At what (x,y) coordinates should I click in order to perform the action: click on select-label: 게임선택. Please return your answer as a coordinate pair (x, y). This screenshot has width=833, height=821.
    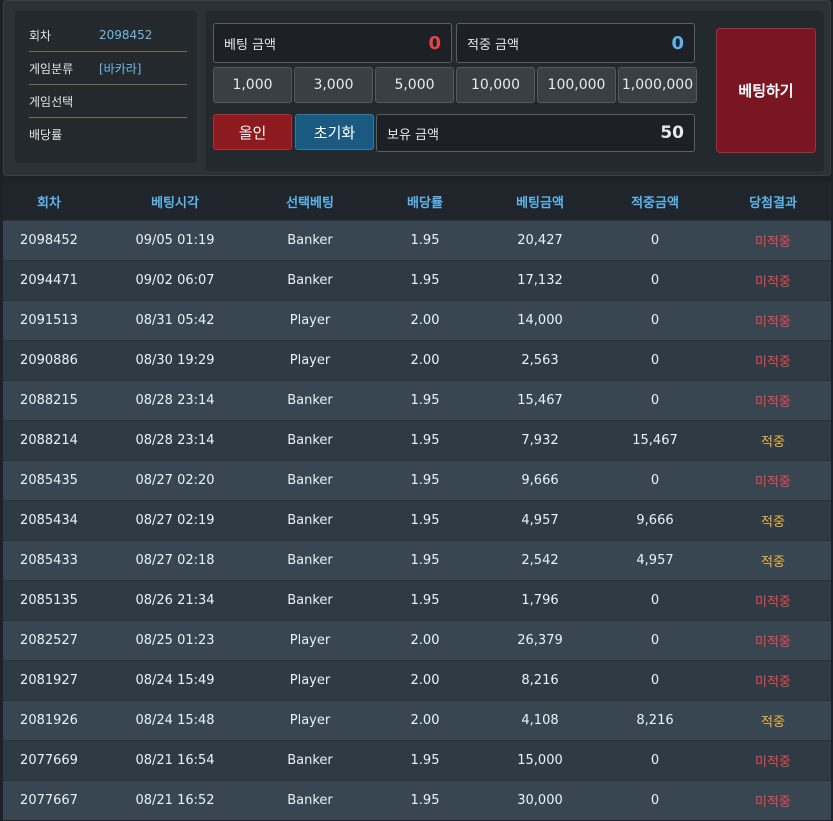
    Looking at the image, I should click on (51, 101).